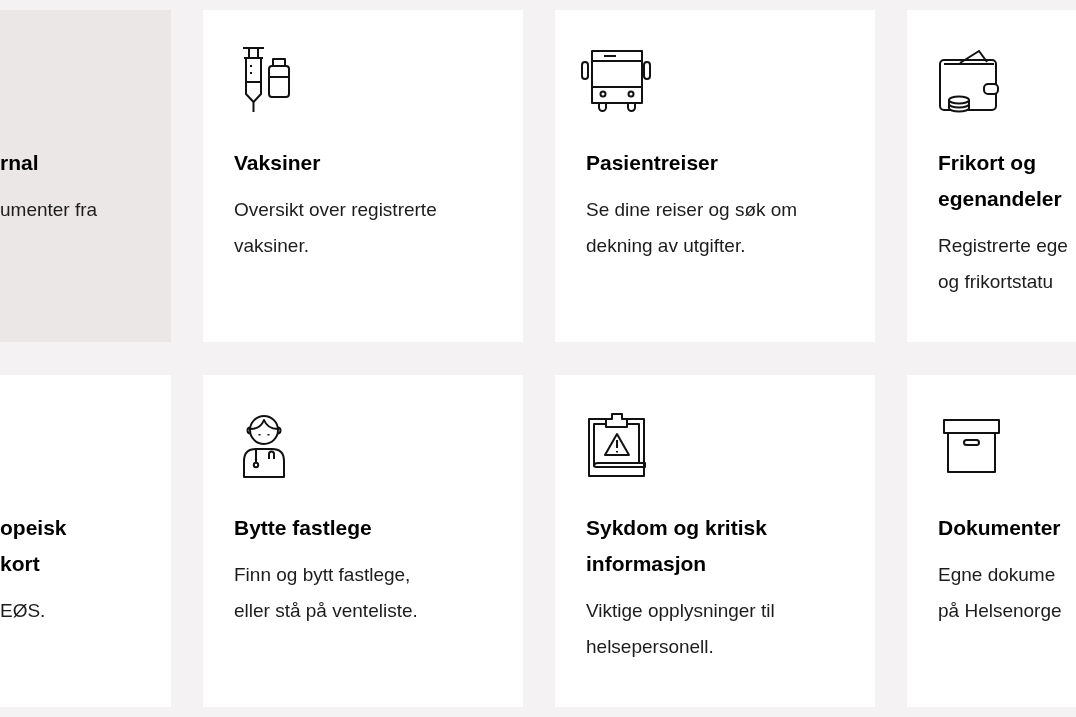 The width and height of the screenshot is (1076, 717). I want to click on card-description: Finn og bytt fastlege, eller stå på venteliste., so click(326, 593).